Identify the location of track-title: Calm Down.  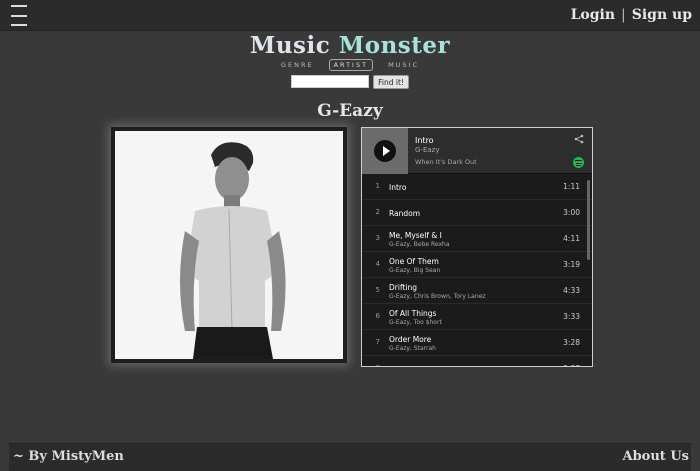
(410, 365).